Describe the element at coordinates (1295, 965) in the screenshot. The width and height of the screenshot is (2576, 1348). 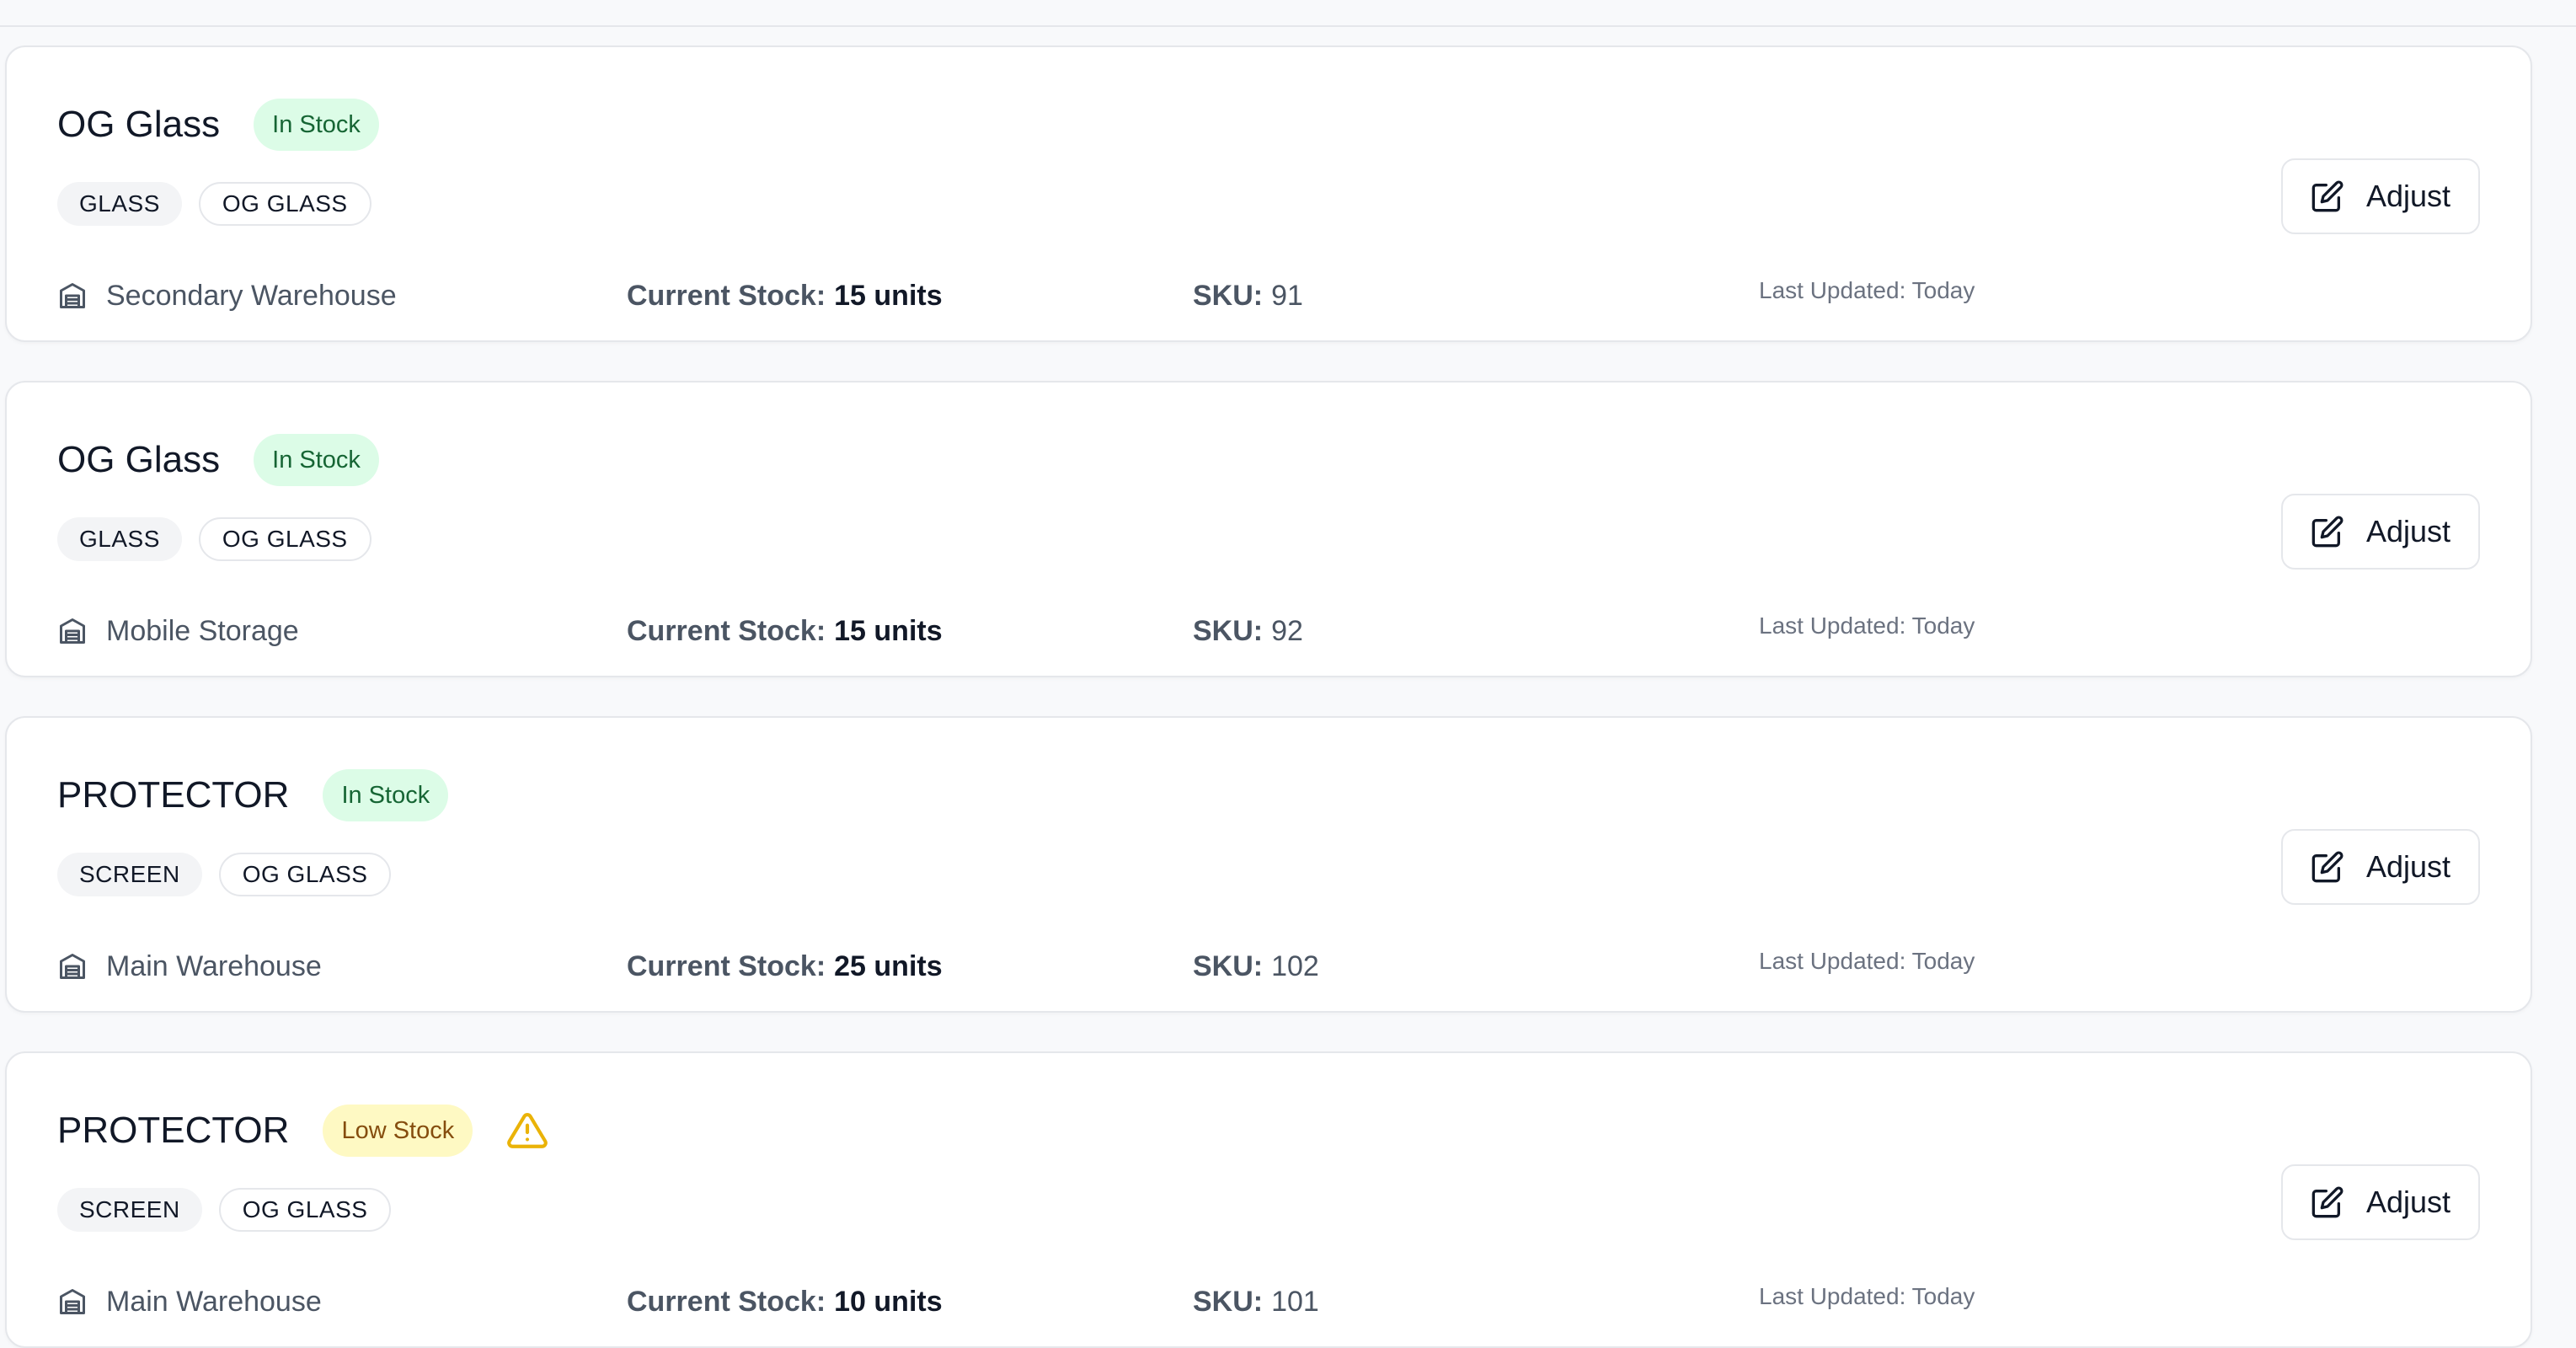
I see `sku-value: 102` at that location.